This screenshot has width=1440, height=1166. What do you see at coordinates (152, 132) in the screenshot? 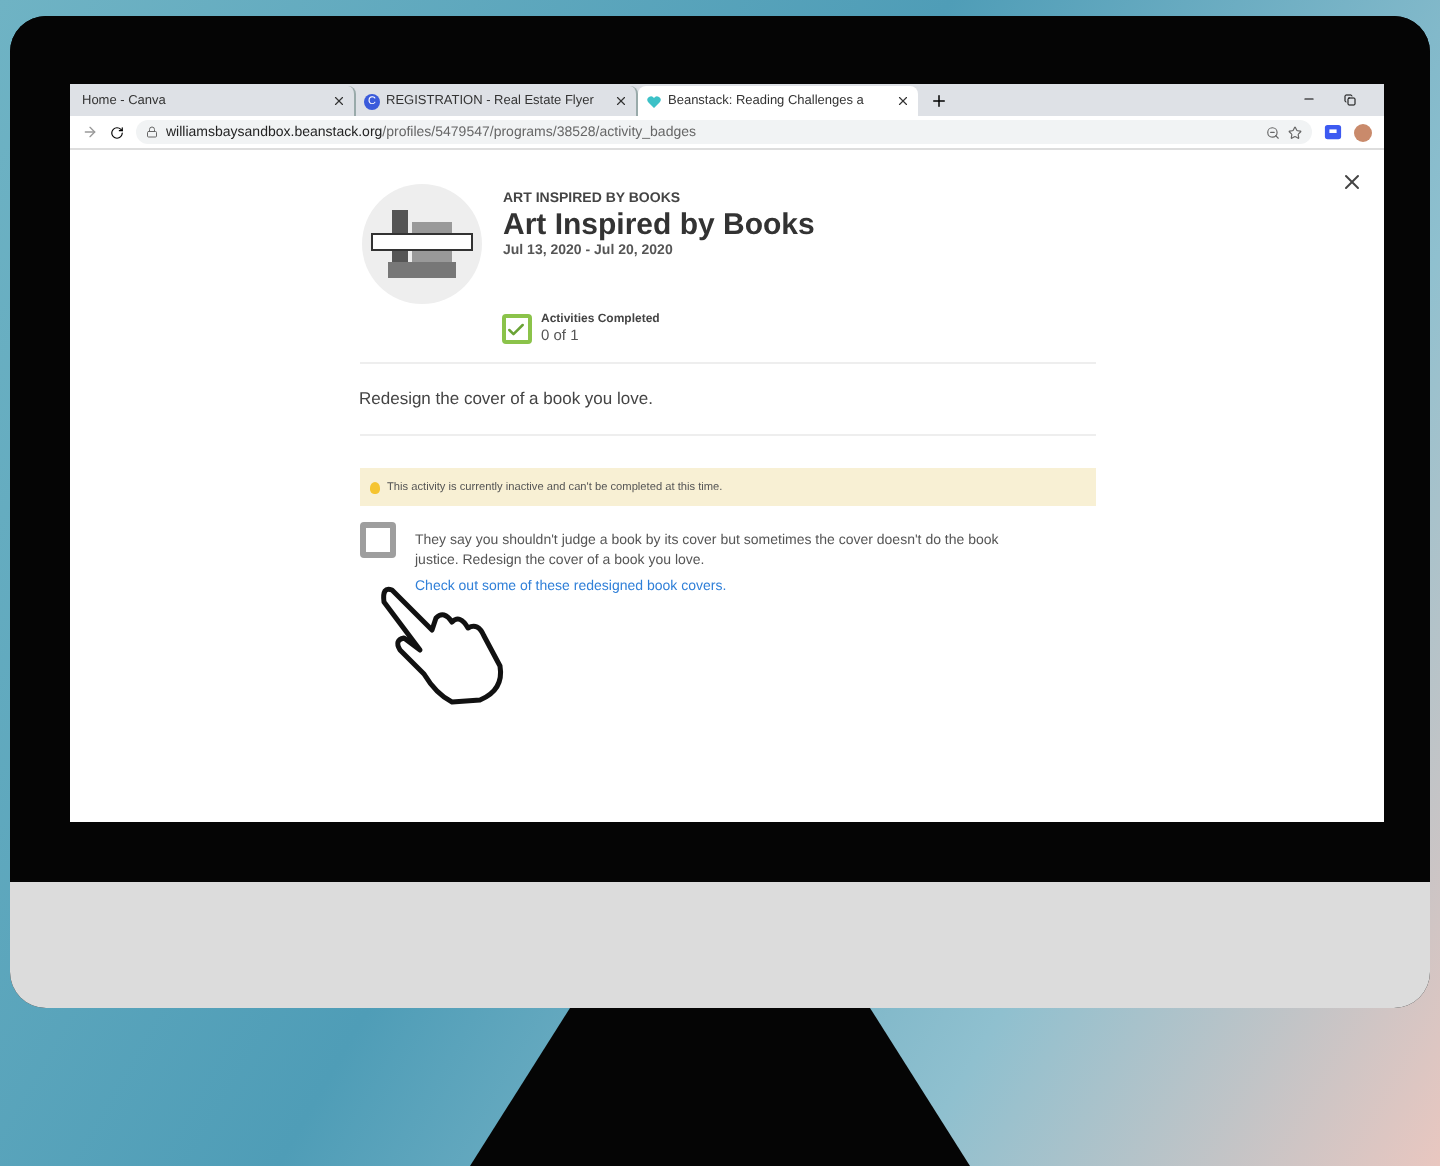
I see `lock-icon` at bounding box center [152, 132].